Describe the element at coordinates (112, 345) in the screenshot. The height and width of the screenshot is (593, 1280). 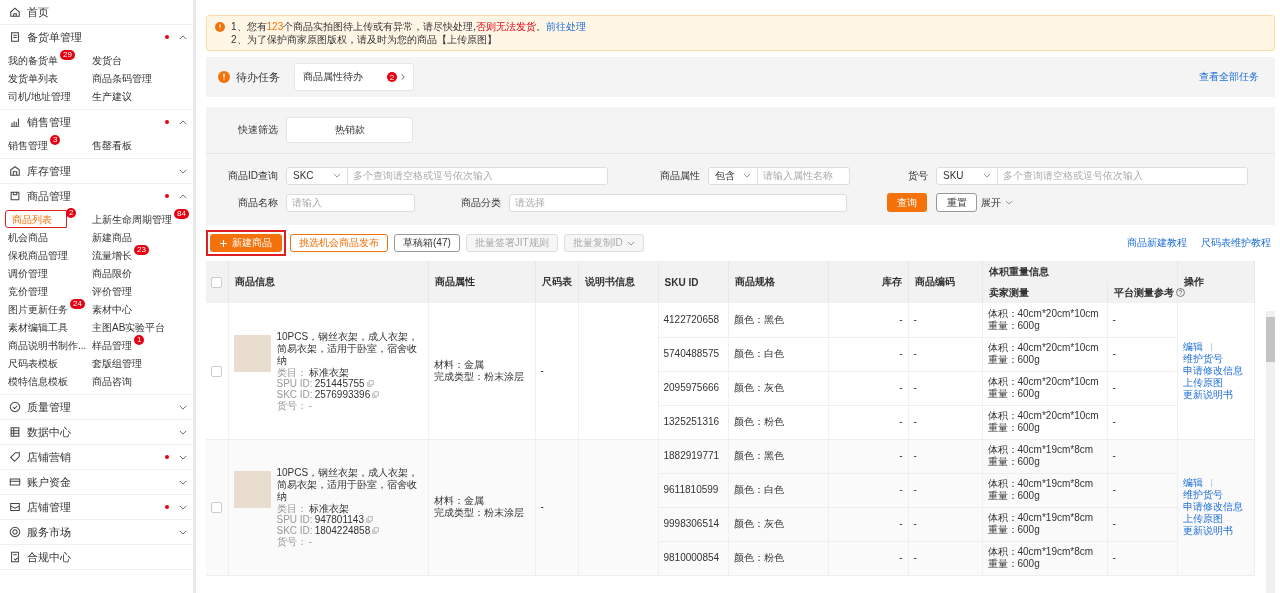
I see `submenu-item: 样品管理` at that location.